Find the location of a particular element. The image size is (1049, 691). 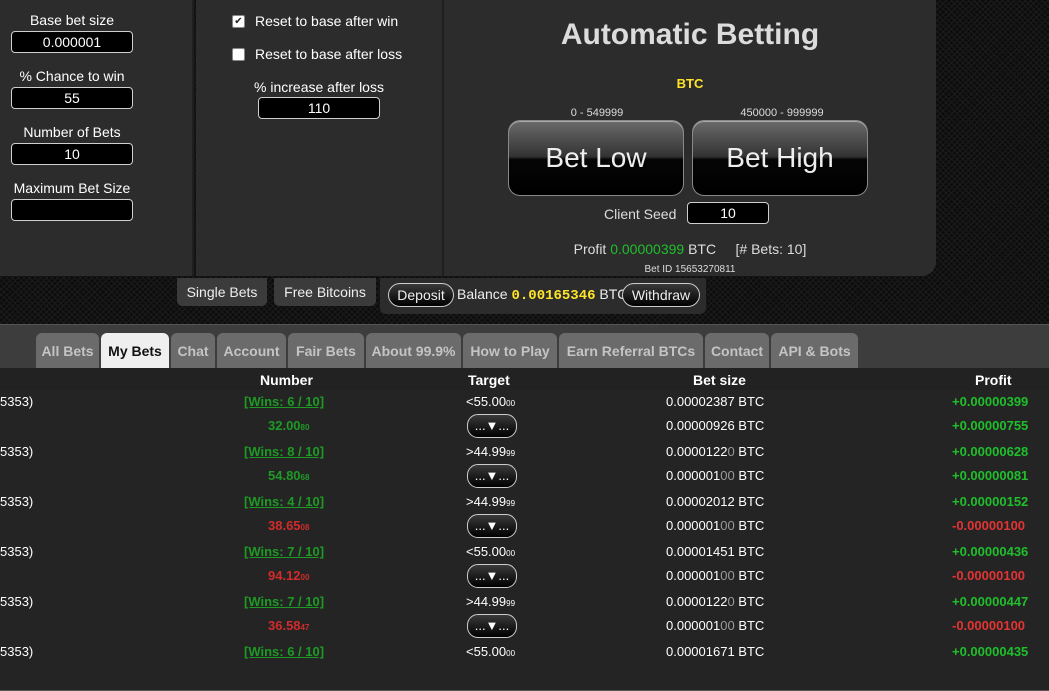

roll-number: 94.1200 is located at coordinates (289, 575).